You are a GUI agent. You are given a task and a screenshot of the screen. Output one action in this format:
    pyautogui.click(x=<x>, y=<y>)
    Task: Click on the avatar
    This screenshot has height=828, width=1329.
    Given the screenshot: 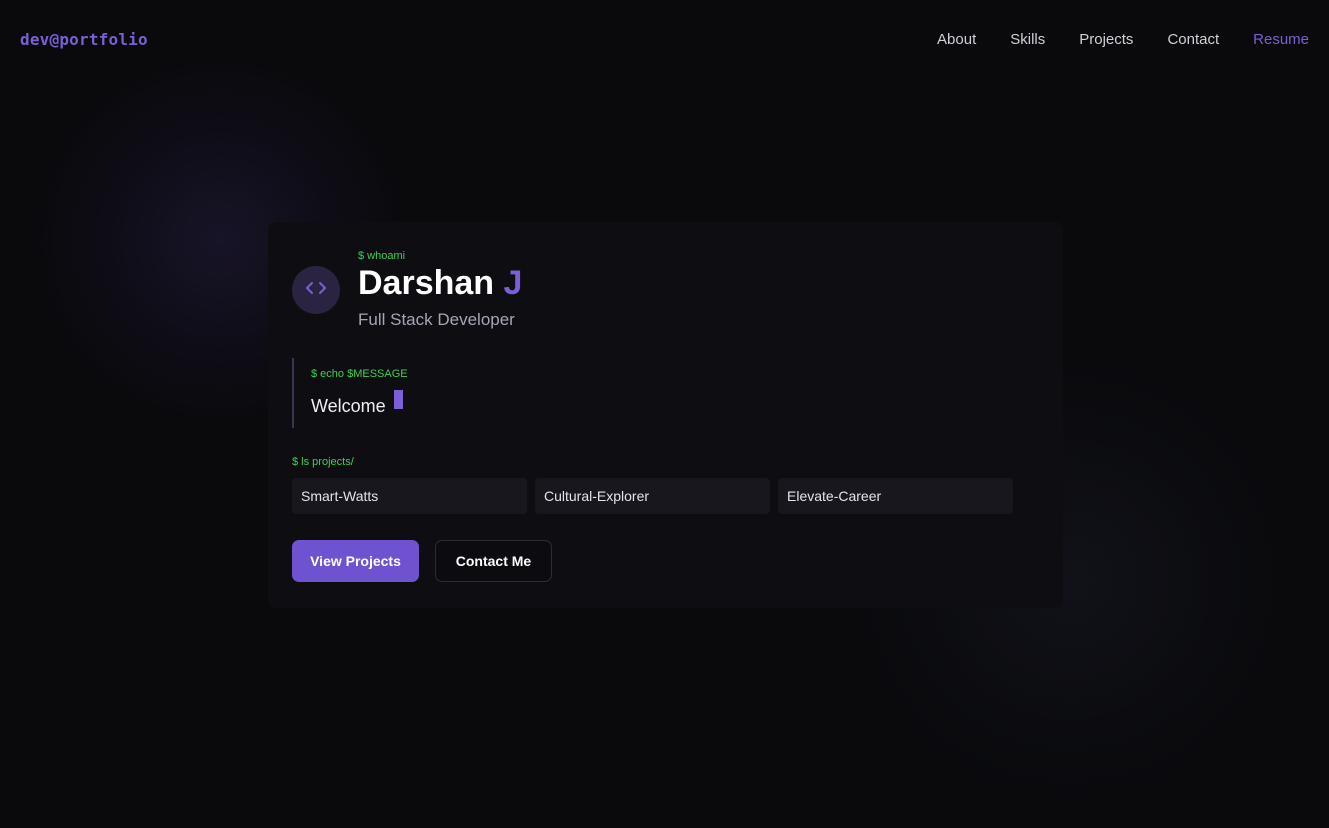 What is the action you would take?
    pyautogui.click(x=316, y=290)
    